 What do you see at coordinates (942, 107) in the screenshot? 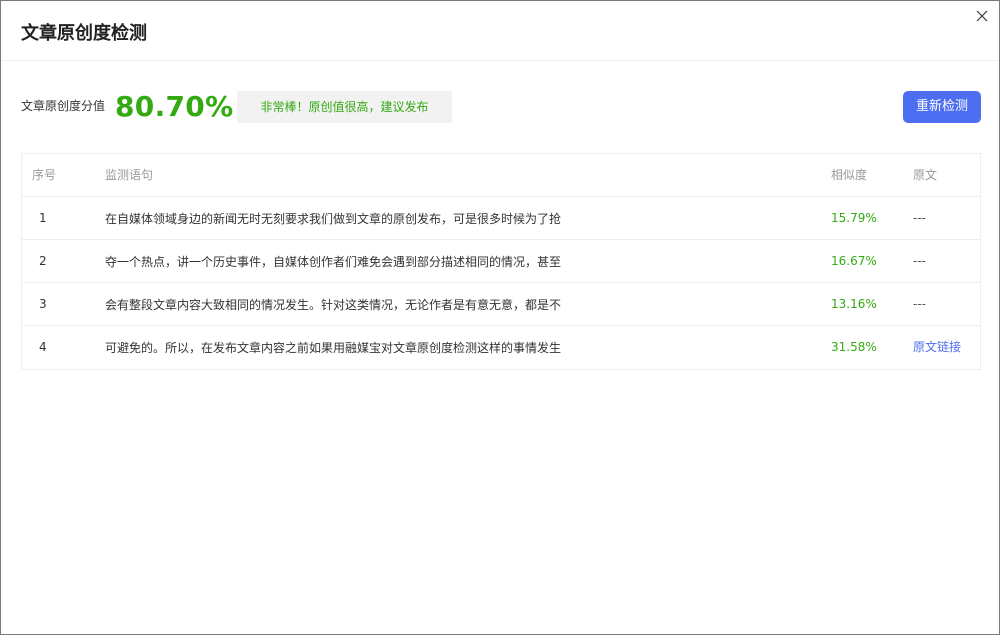
I see `recheck-button: 重新检测` at bounding box center [942, 107].